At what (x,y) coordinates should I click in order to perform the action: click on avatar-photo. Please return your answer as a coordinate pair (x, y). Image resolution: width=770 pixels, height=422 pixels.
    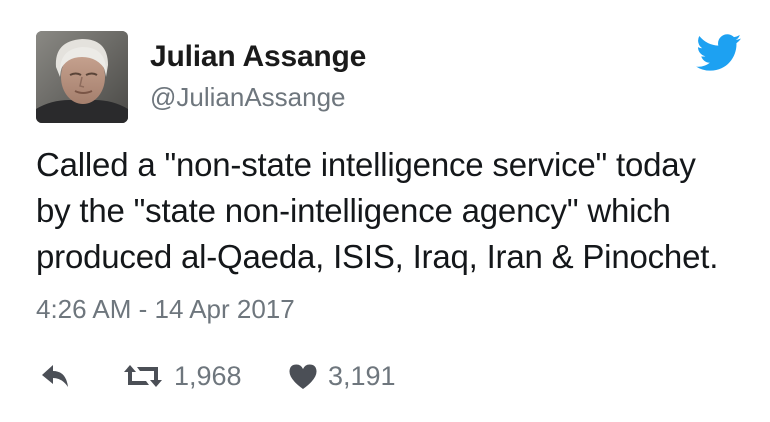
    Looking at the image, I should click on (82, 77).